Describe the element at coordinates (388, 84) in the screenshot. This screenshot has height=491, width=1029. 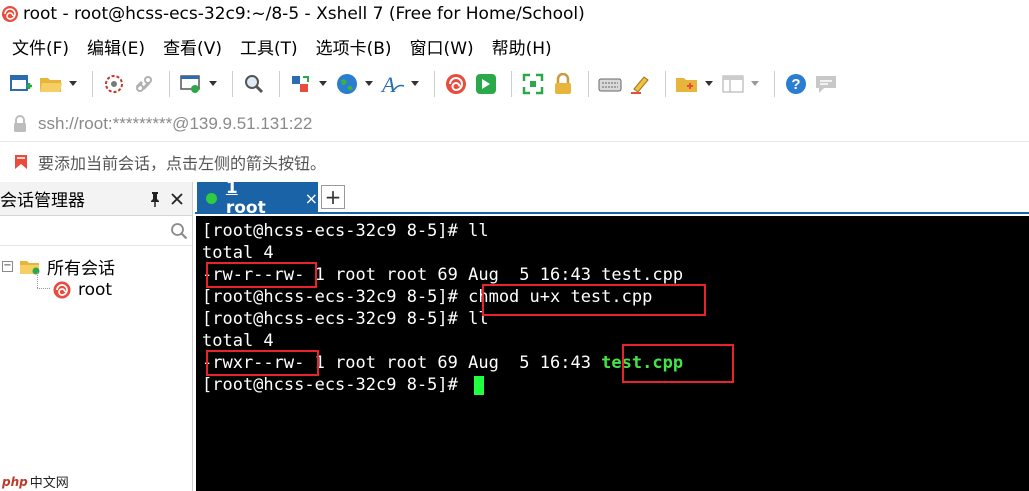
I see `svg-text: A` at that location.